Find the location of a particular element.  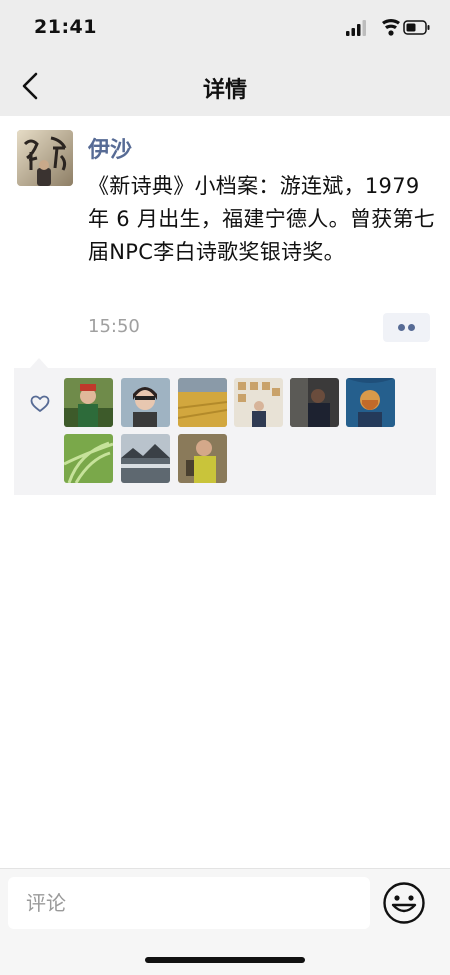

comment-input is located at coordinates (189, 903).